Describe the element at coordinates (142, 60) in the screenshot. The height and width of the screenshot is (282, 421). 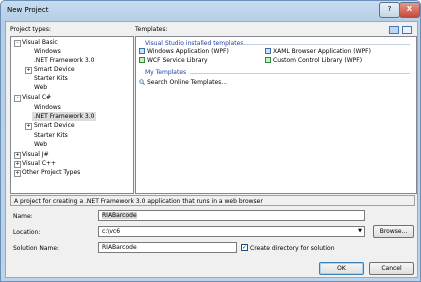
I see `service-library-icon` at that location.